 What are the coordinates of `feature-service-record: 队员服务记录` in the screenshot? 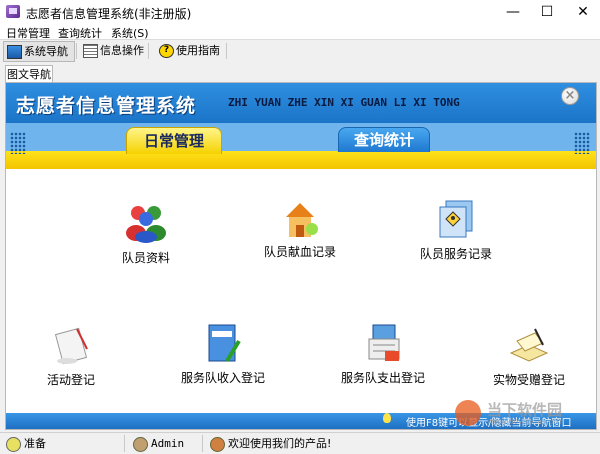 It's located at (456, 229).